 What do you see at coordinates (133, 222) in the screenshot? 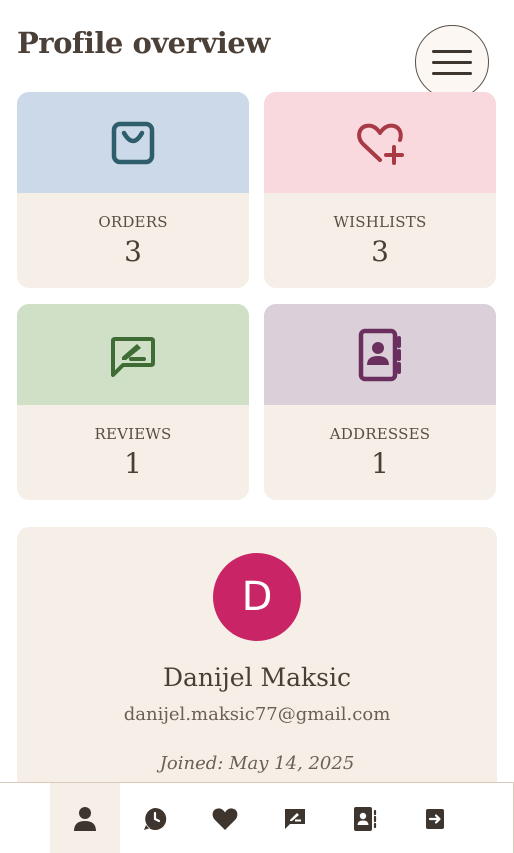
I see `orders-label: ORDERS` at bounding box center [133, 222].